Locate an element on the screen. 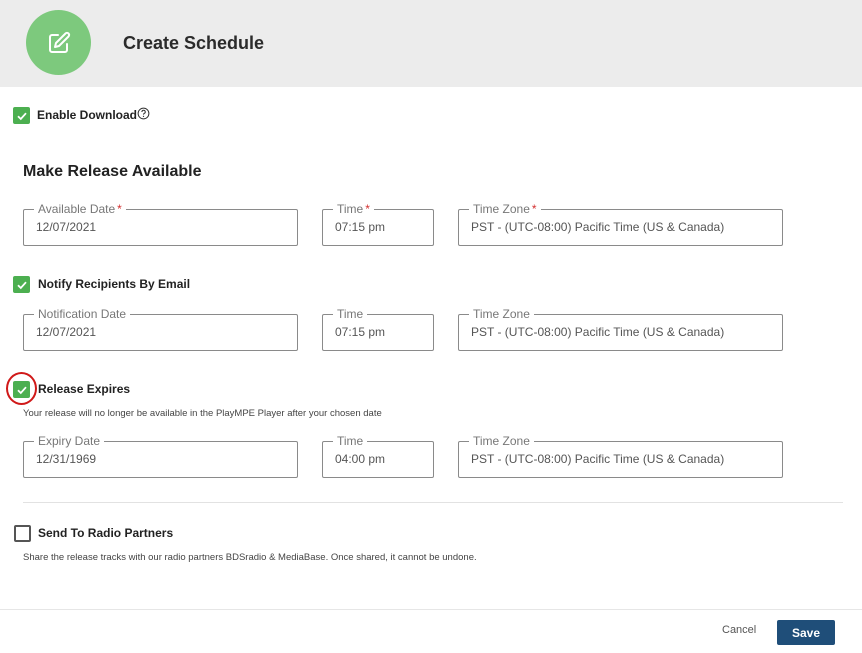  footer-divider is located at coordinates (431, 609).